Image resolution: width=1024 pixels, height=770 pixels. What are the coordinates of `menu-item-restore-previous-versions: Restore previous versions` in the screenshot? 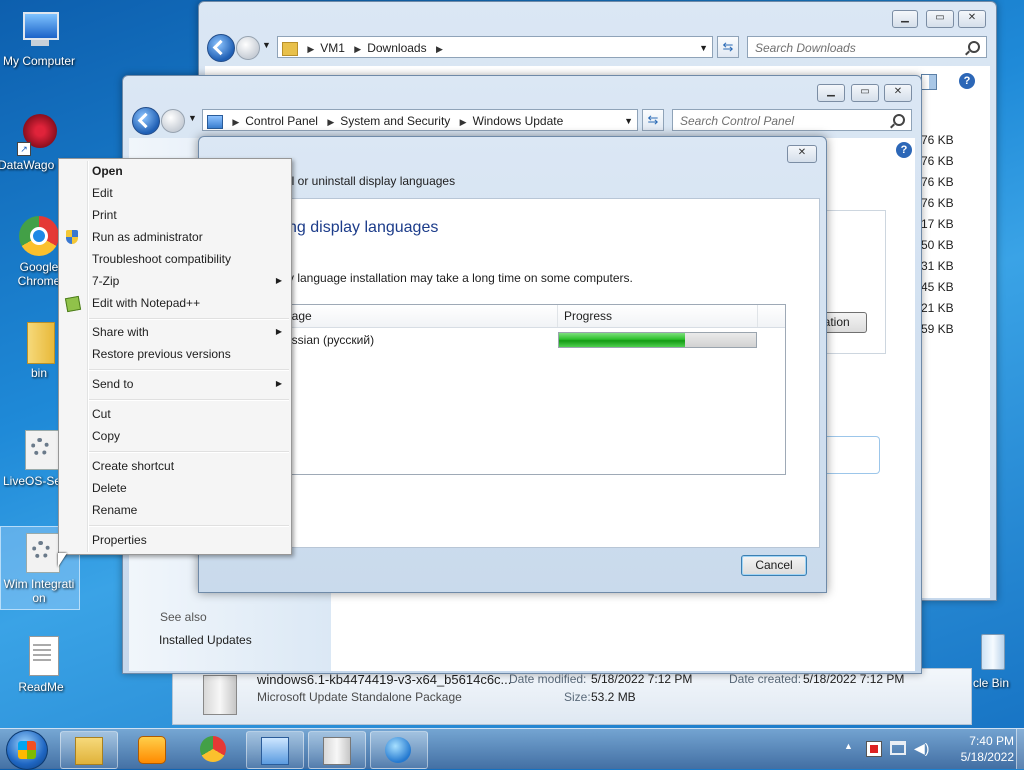 It's located at (187, 354).